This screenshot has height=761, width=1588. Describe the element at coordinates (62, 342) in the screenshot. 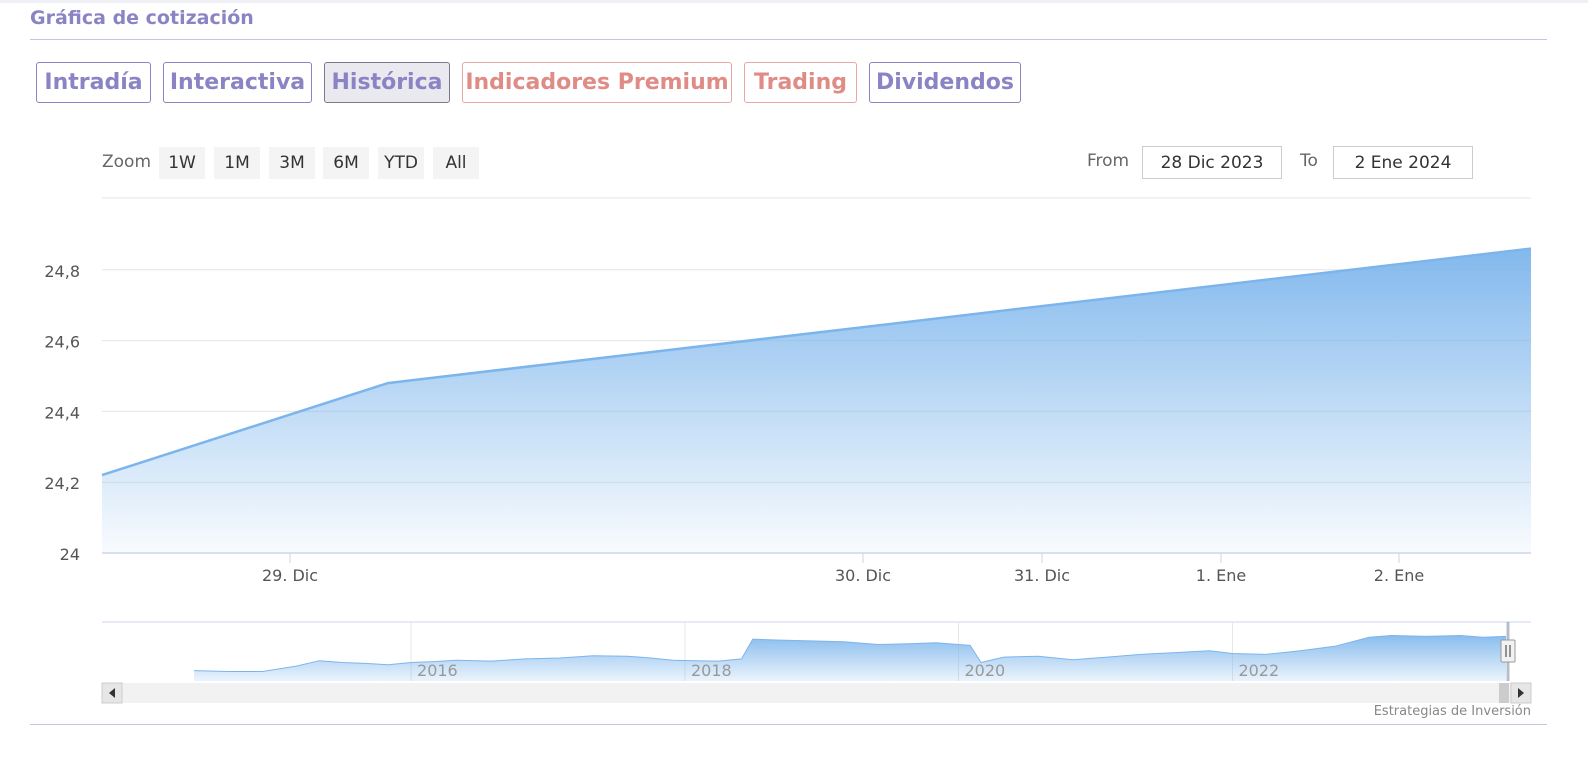

I see `y-tick-label: 24,6` at that location.